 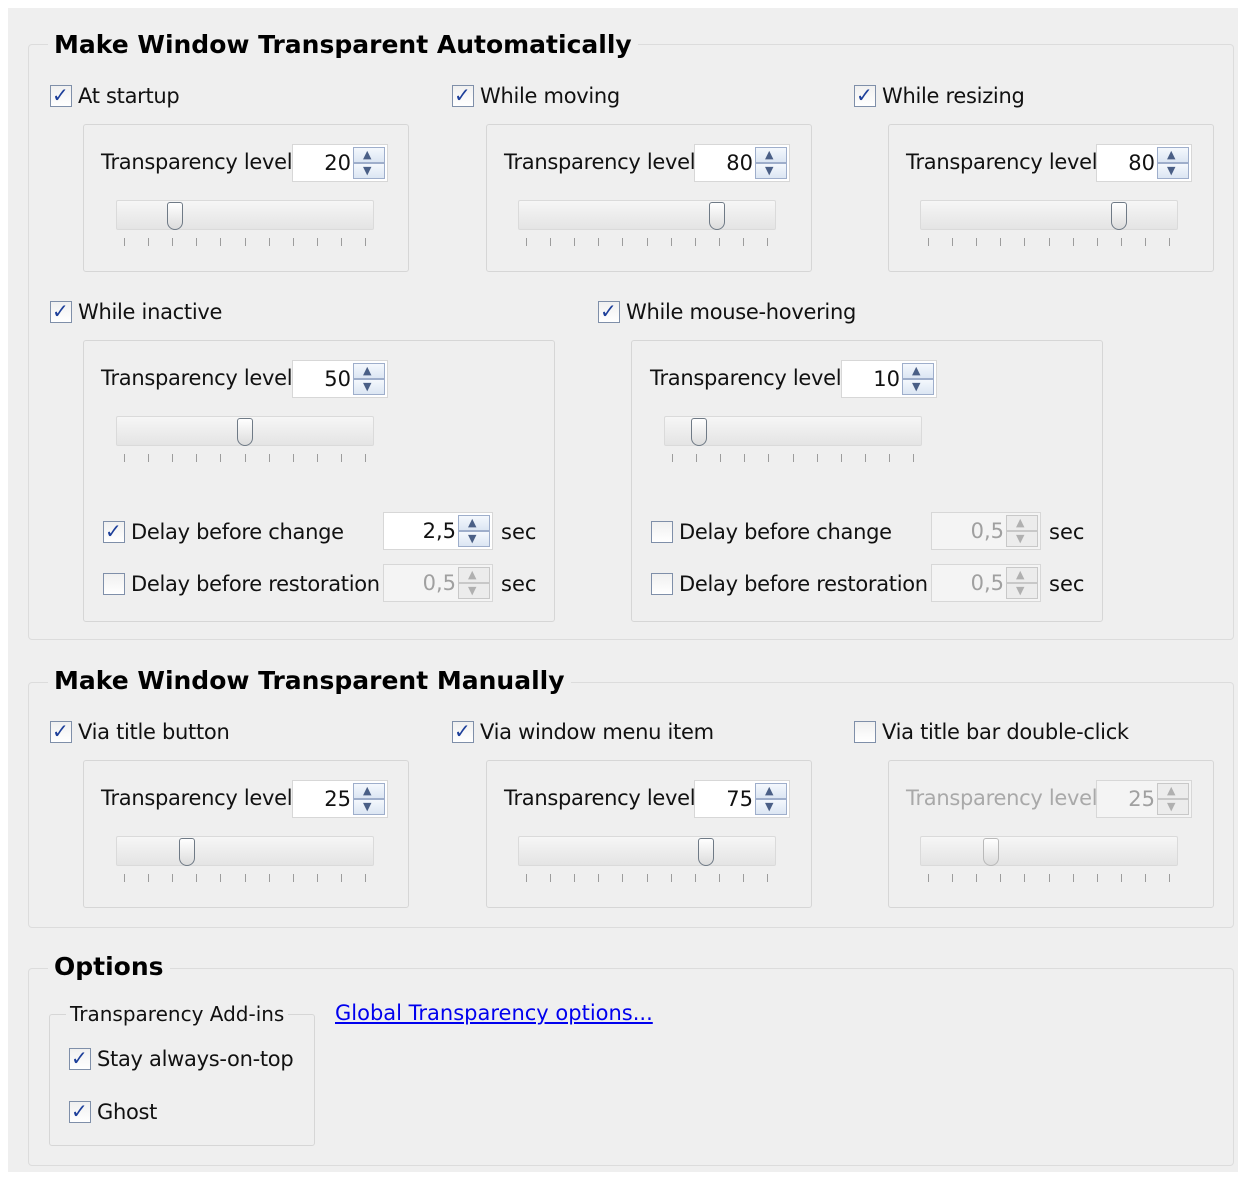 I want to click on while-inactive-checkbox: ✓ While inactive, so click(x=136, y=312).